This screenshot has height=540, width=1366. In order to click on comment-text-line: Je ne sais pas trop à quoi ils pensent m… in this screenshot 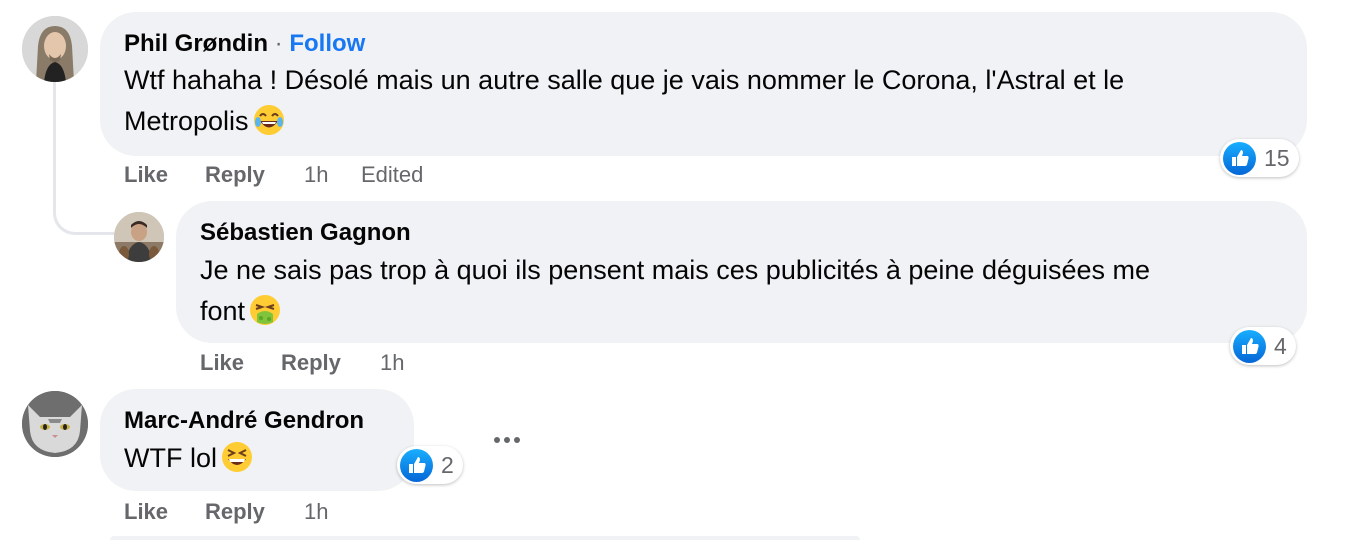, I will do `click(675, 270)`.